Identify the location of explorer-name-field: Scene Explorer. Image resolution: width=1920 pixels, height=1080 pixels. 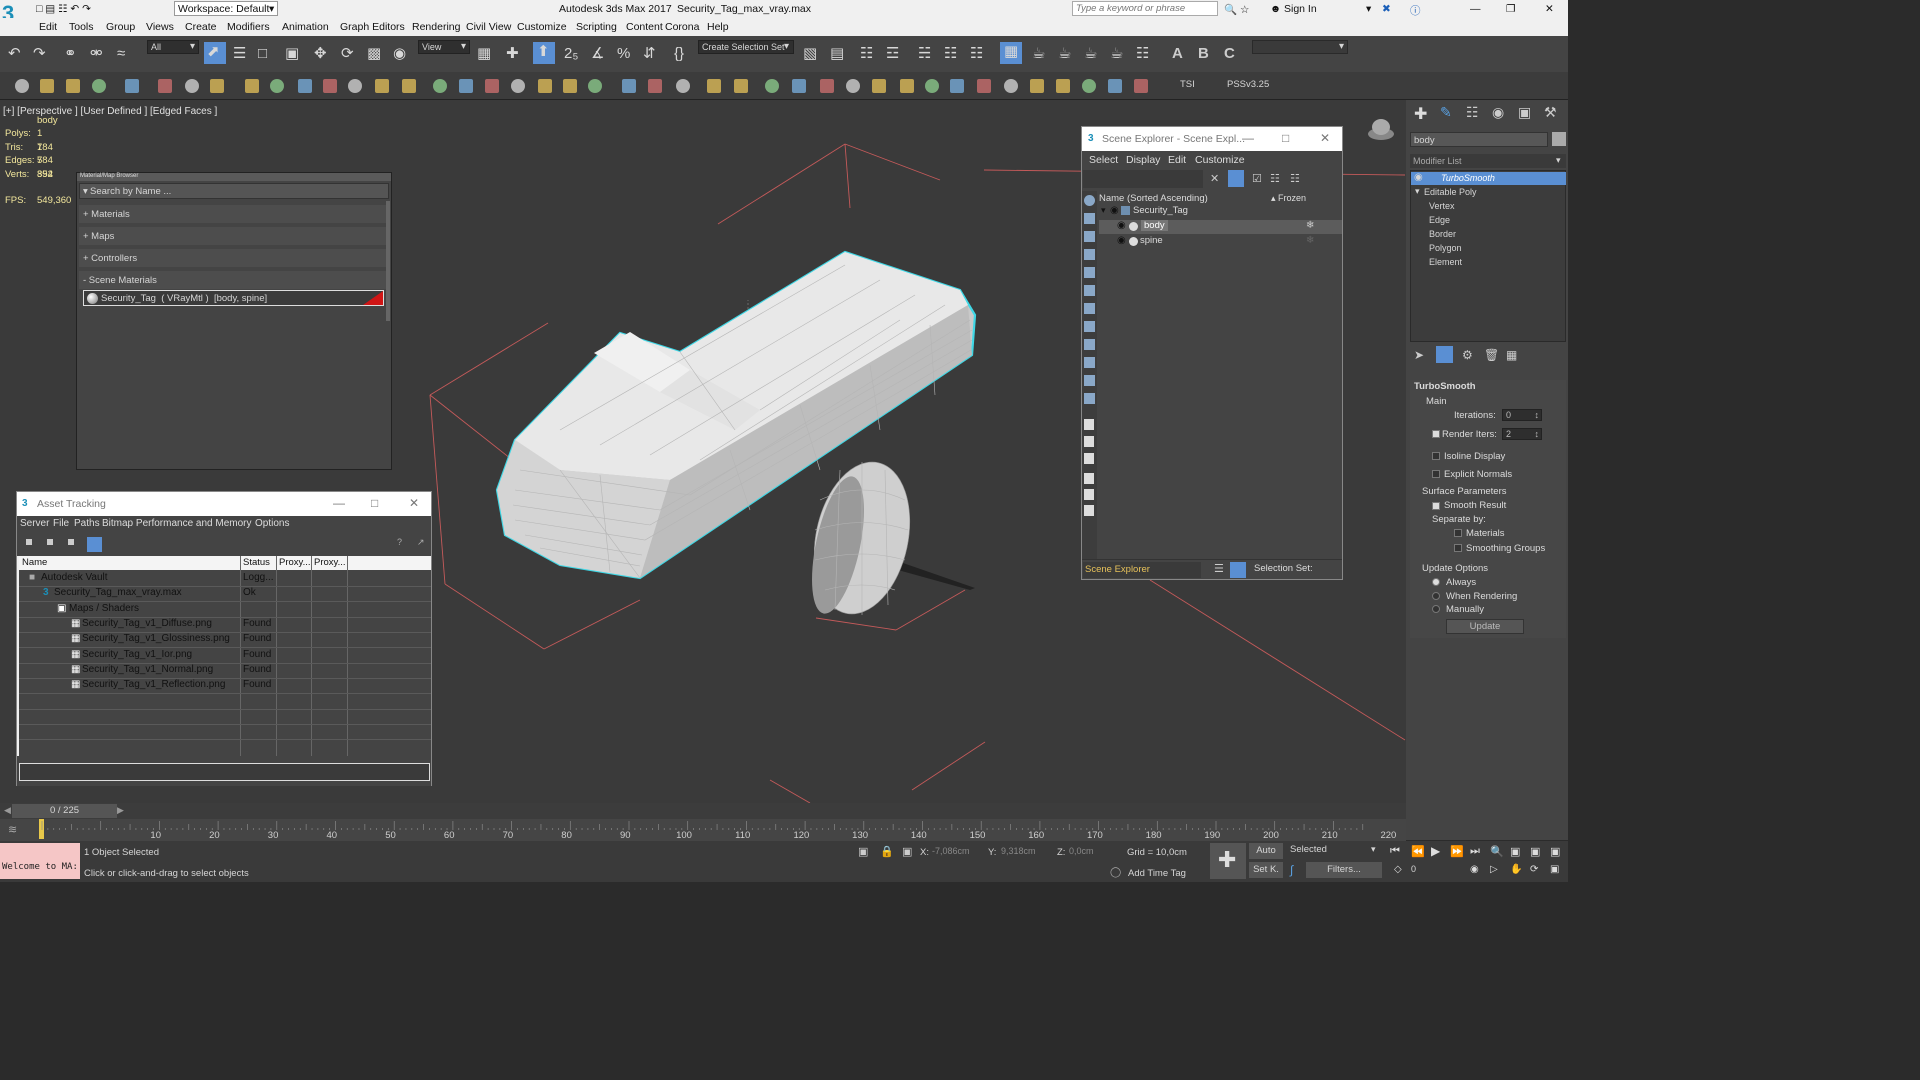
(1142, 570).